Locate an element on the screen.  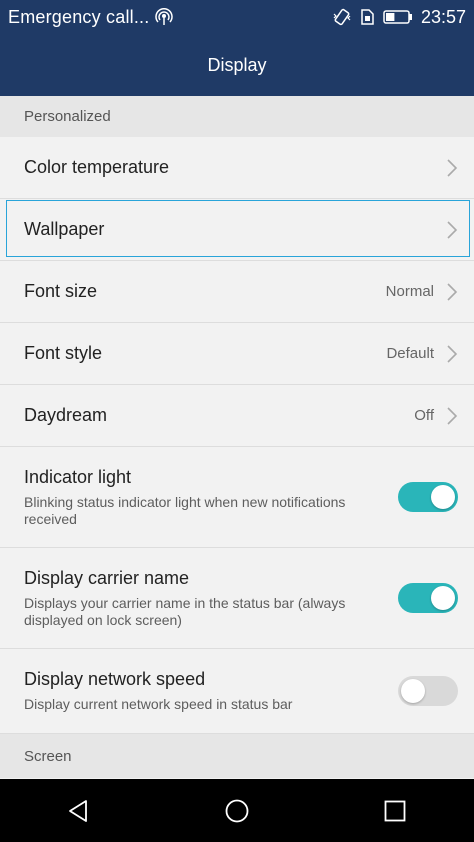
setting-value: Off is located at coordinates (424, 415).